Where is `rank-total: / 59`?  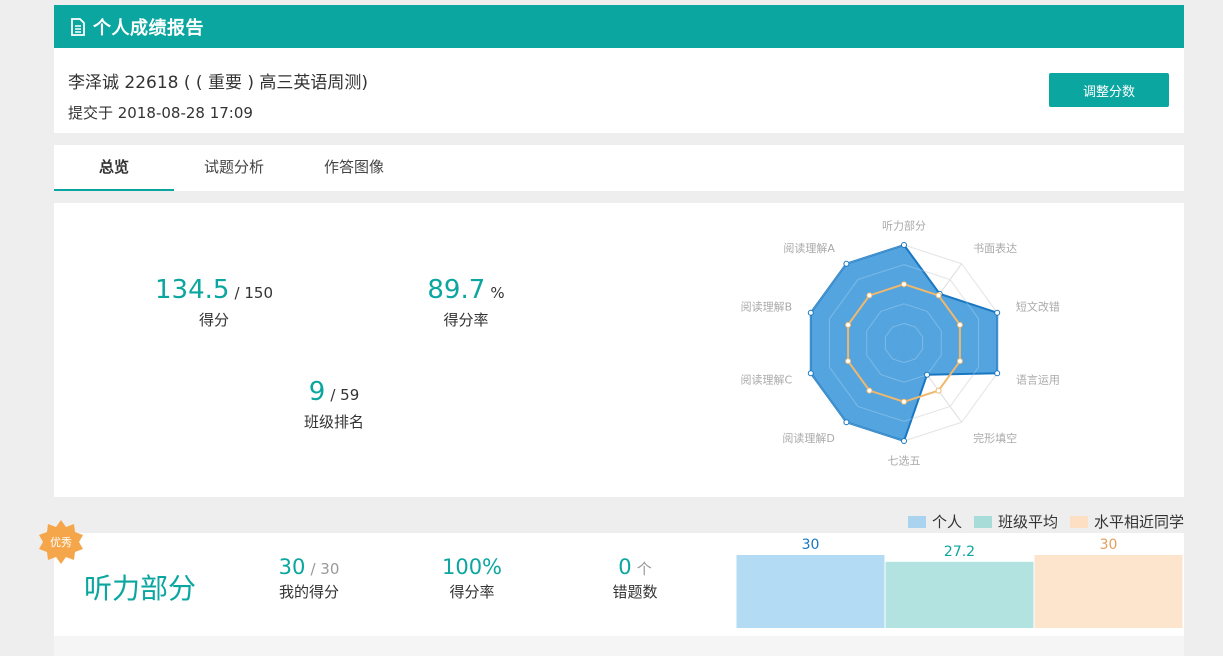
rank-total: / 59 is located at coordinates (345, 395).